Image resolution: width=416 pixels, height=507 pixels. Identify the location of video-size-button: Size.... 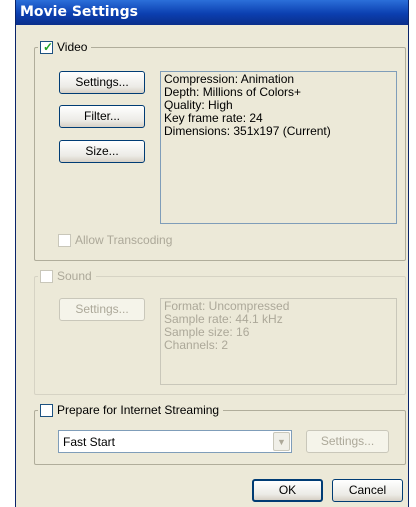
(102, 151).